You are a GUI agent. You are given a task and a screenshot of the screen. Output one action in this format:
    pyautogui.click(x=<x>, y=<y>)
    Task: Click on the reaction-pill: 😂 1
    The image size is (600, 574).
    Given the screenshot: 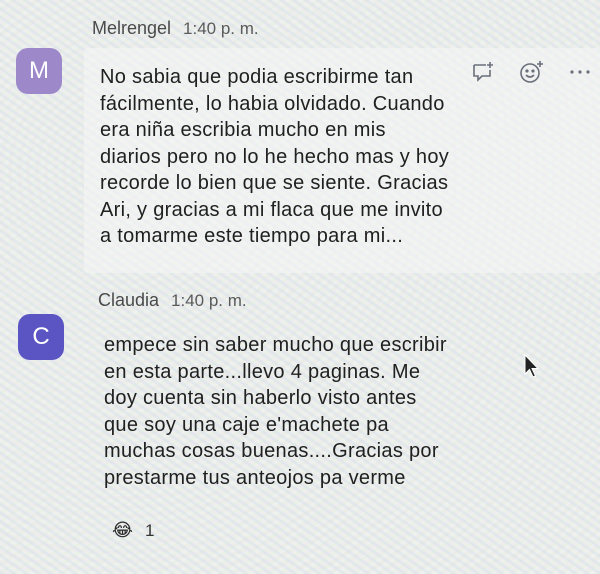 What is the action you would take?
    pyautogui.click(x=133, y=530)
    